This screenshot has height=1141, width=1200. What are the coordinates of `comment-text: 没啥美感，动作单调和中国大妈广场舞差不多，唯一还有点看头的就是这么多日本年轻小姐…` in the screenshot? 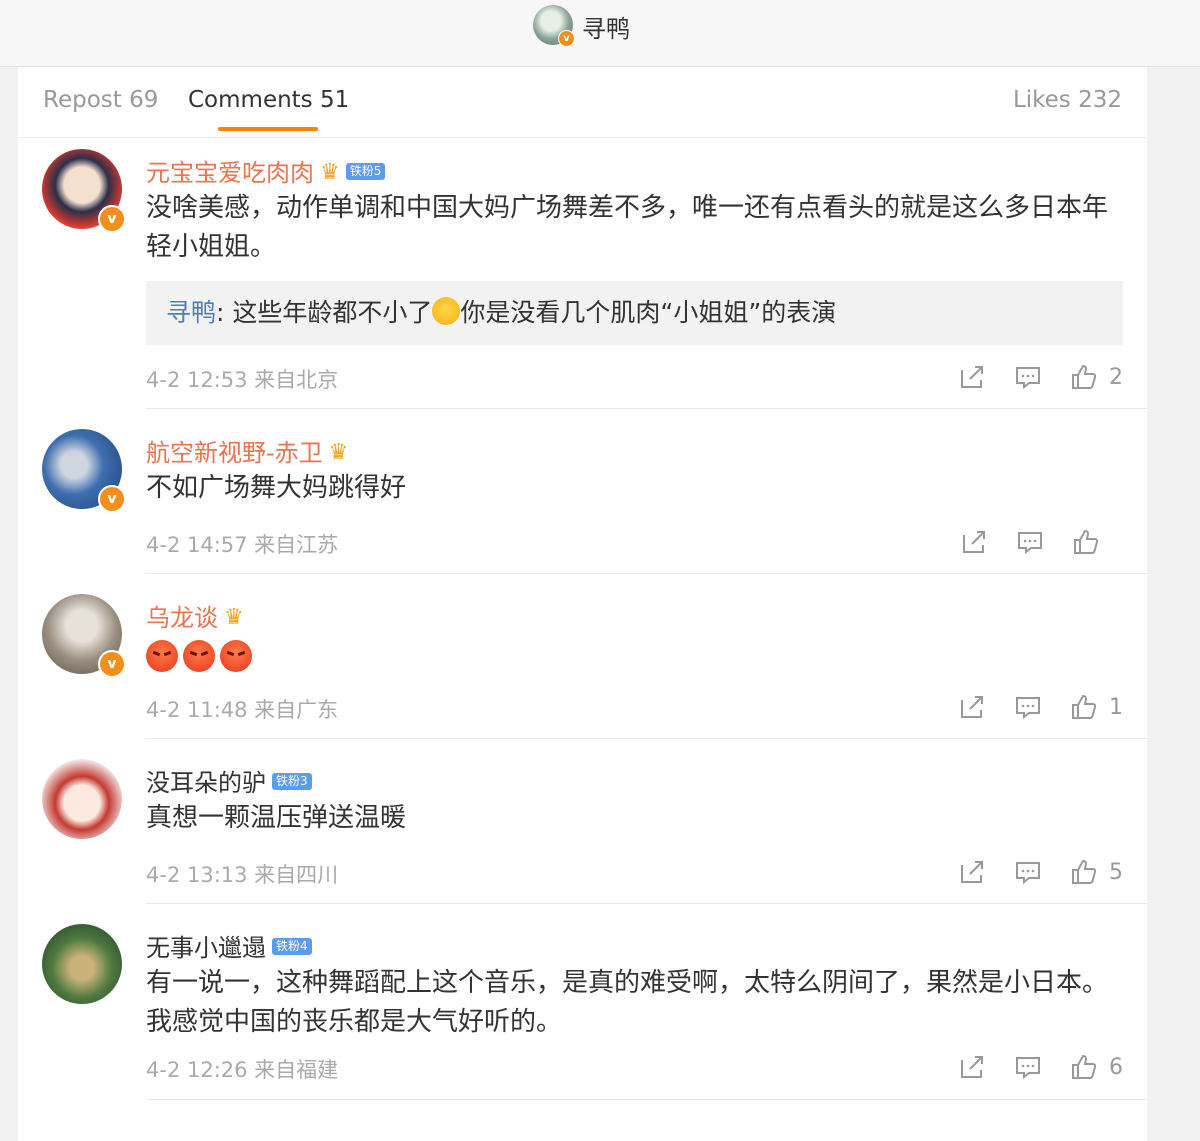 It's located at (627, 227).